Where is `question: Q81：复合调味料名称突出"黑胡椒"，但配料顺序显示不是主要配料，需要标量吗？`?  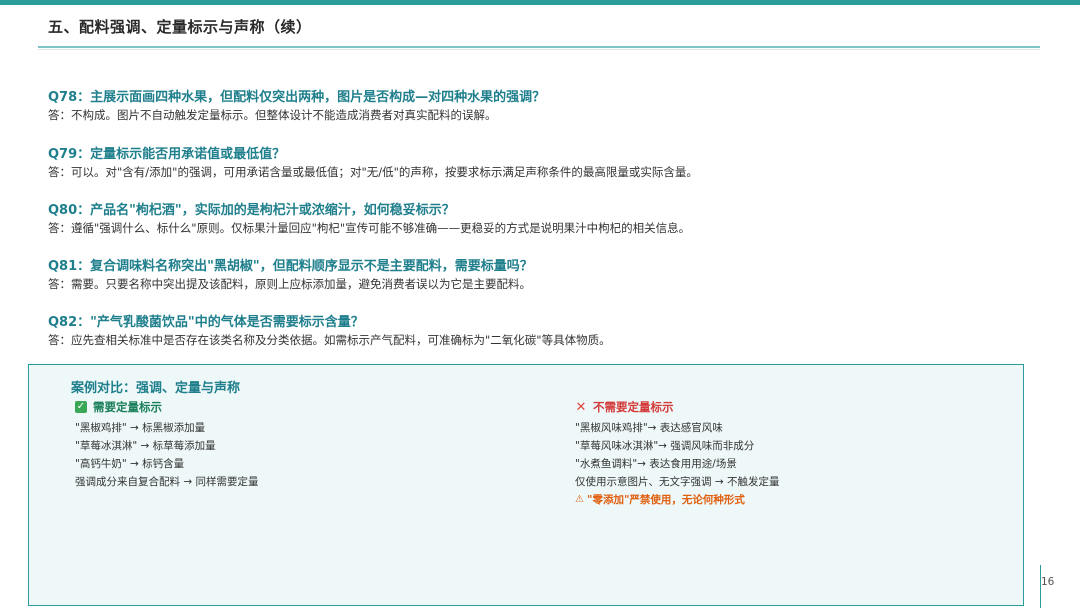 question: Q81：复合调味料名称突出"黑胡椒"，但配料顺序显示不是主要配料，需要标量吗？ is located at coordinates (290, 266).